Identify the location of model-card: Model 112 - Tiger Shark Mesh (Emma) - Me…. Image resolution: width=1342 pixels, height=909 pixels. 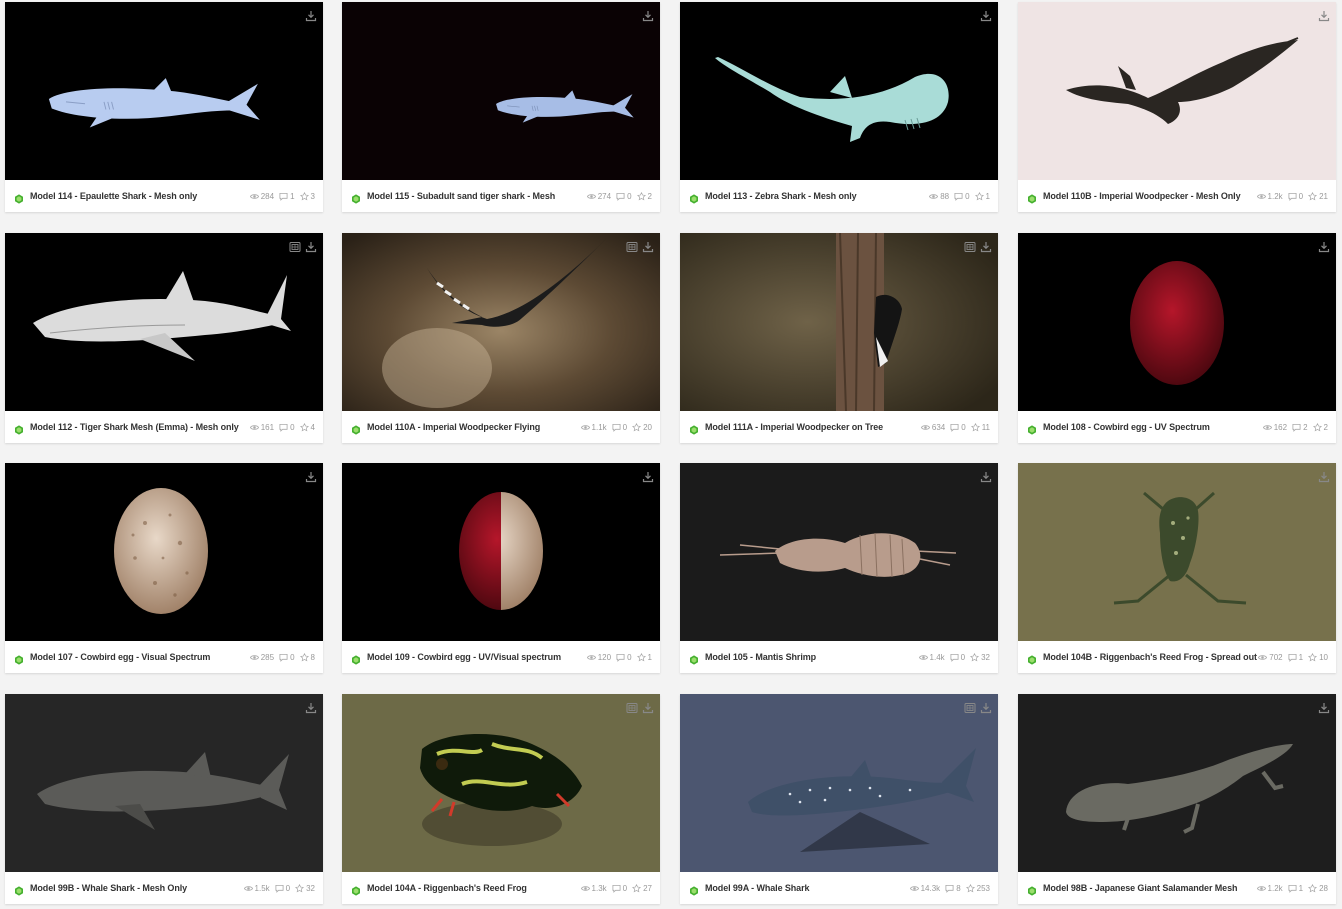
(164, 338).